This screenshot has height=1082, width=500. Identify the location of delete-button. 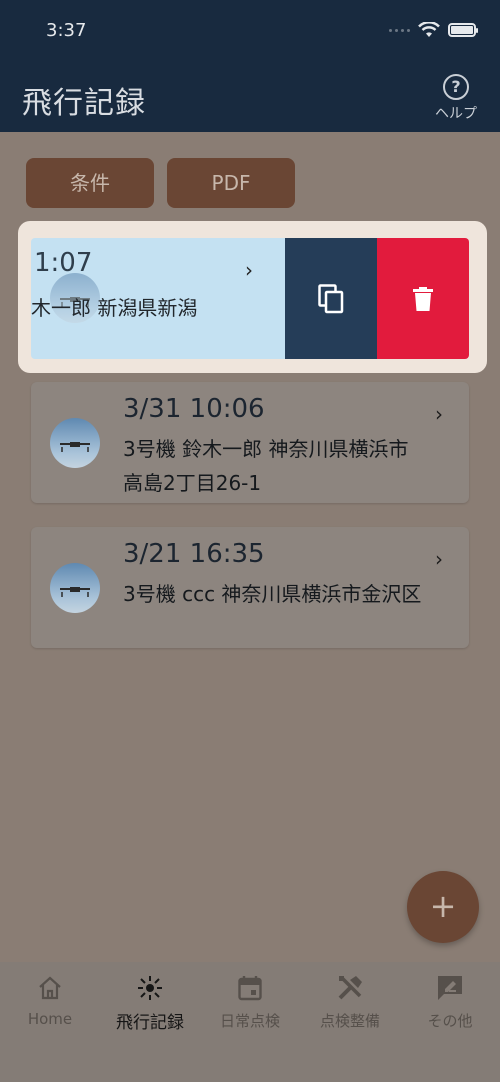
(423, 298).